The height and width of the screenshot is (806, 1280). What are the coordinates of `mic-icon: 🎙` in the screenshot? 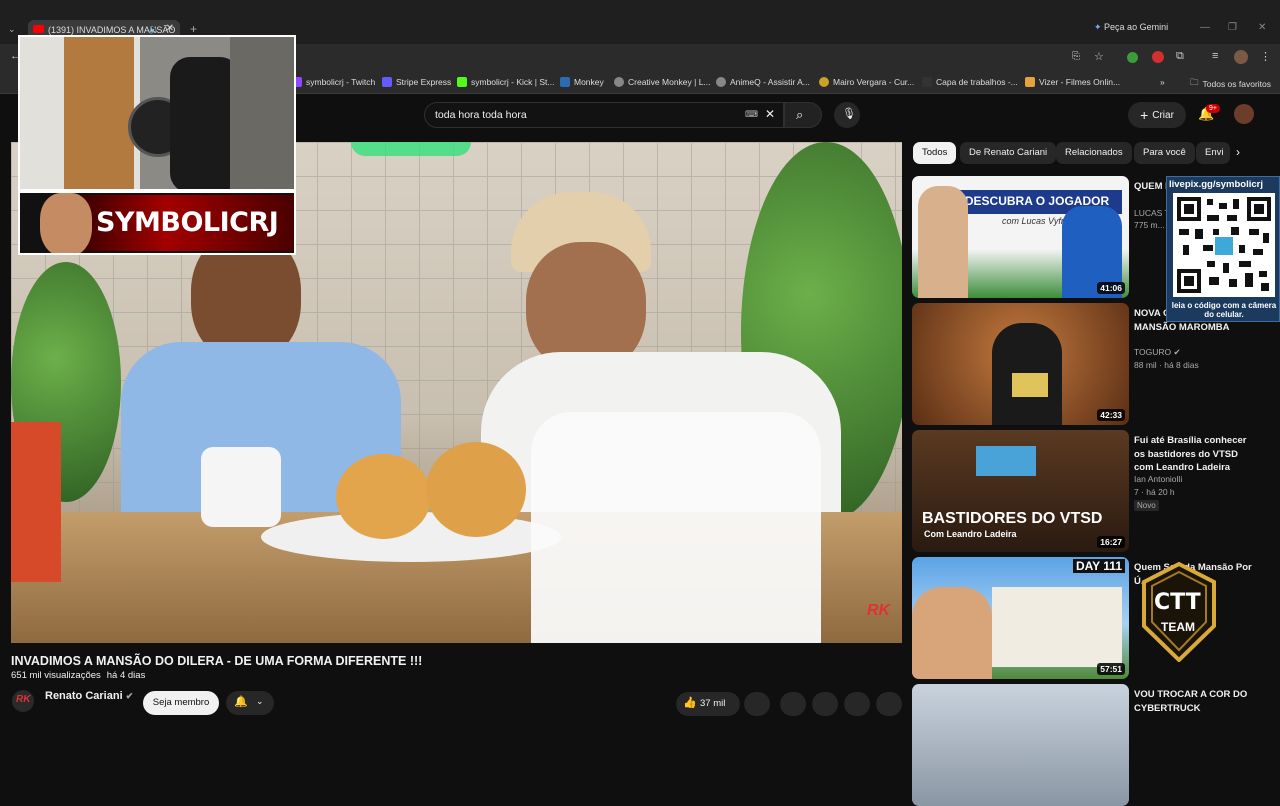 It's located at (849, 114).